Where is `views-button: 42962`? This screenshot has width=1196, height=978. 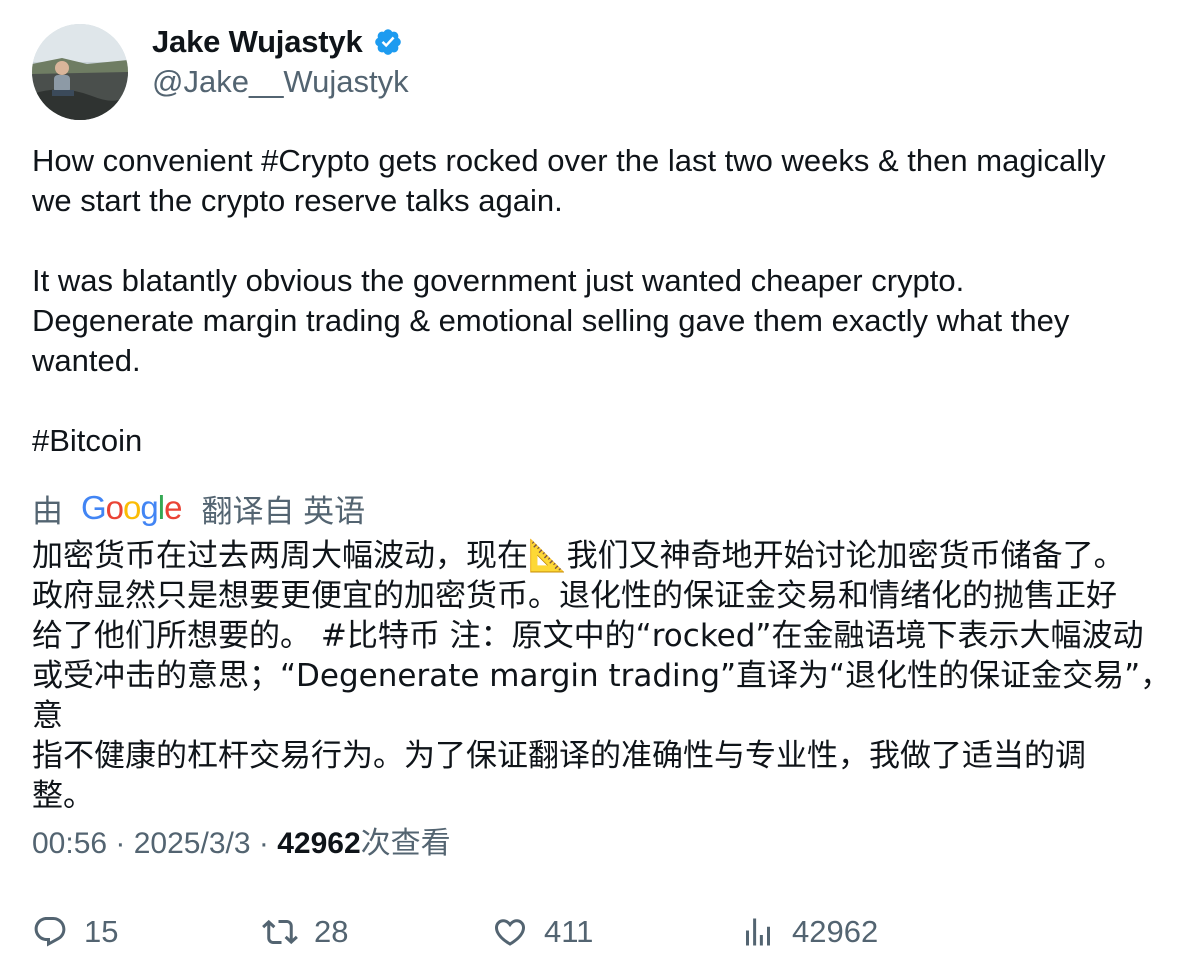
views-button: 42962 is located at coordinates (809, 932).